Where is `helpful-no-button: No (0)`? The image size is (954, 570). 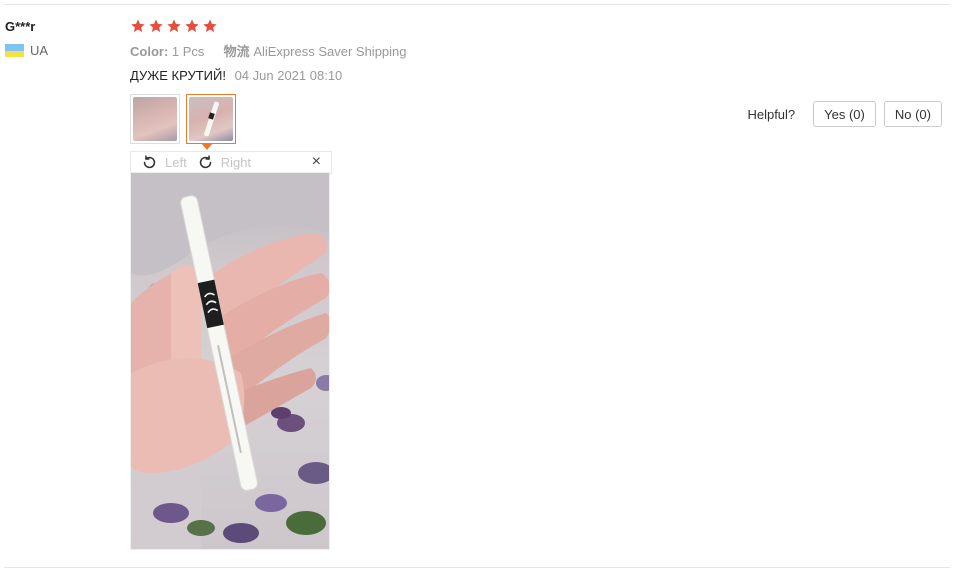
helpful-no-button: No (0) is located at coordinates (912, 114).